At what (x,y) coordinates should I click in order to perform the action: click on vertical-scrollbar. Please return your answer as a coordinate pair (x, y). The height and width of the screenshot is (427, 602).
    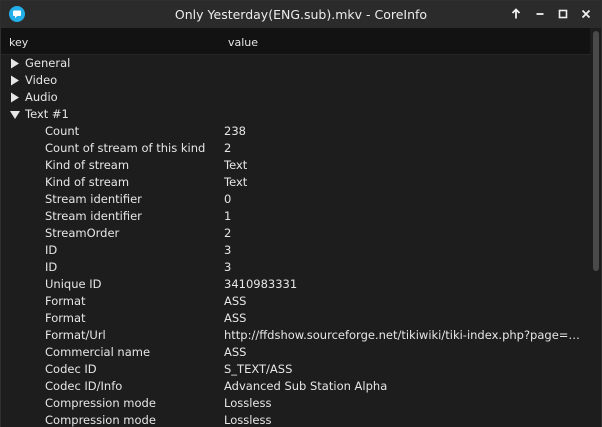
    Looking at the image, I should click on (595, 227).